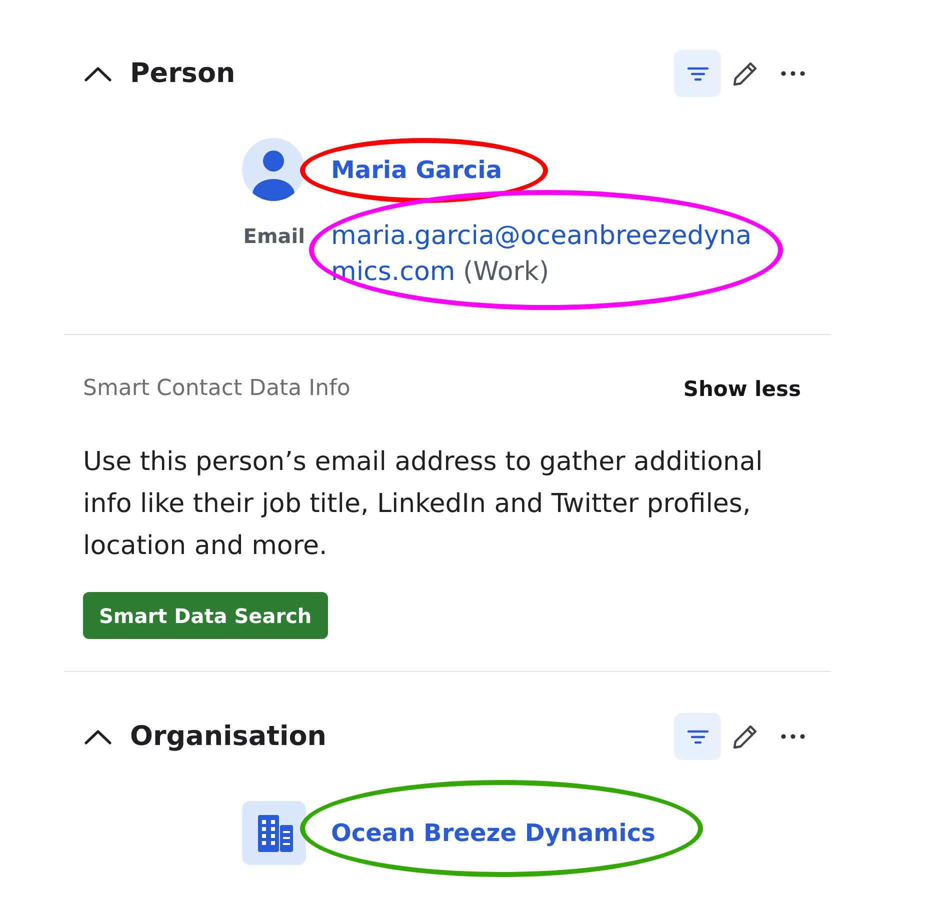  What do you see at coordinates (228, 737) in the screenshot?
I see `section-title: Organisation` at bounding box center [228, 737].